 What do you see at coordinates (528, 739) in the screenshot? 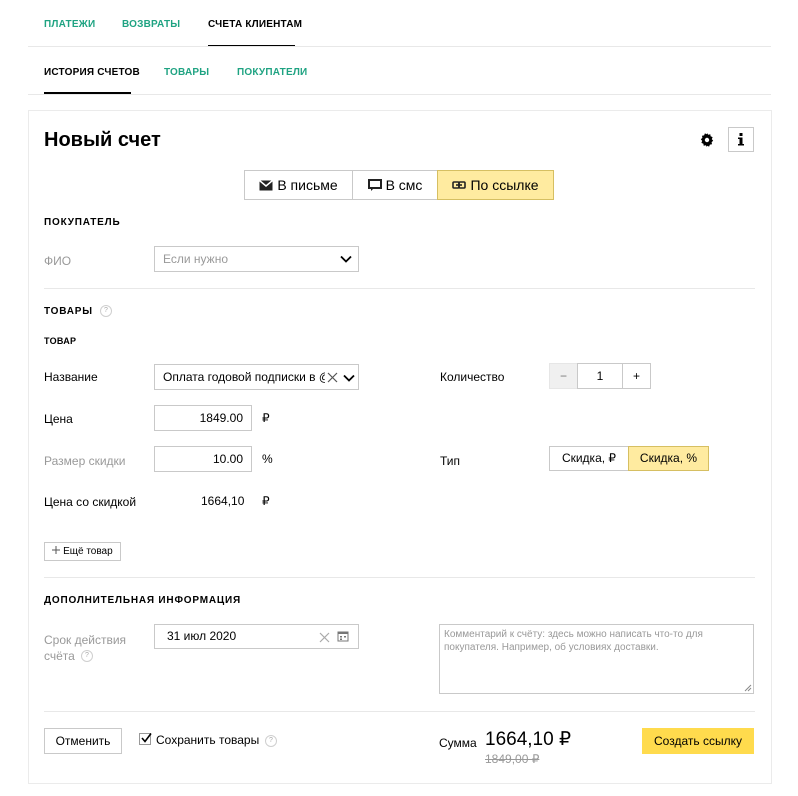
I see `sum-value: 1664,10 ₽` at bounding box center [528, 739].